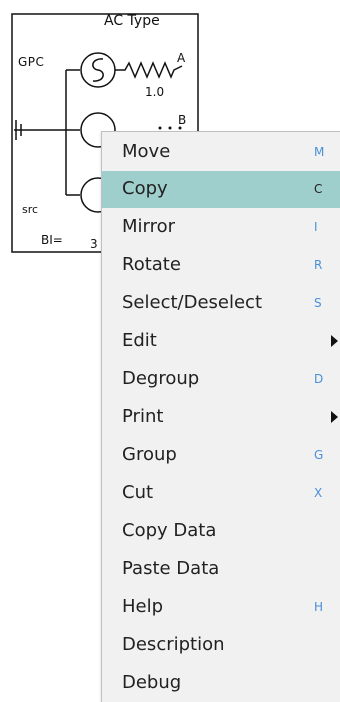  Describe the element at coordinates (169, 530) in the screenshot. I see `menu-item-label: Copy Data` at that location.